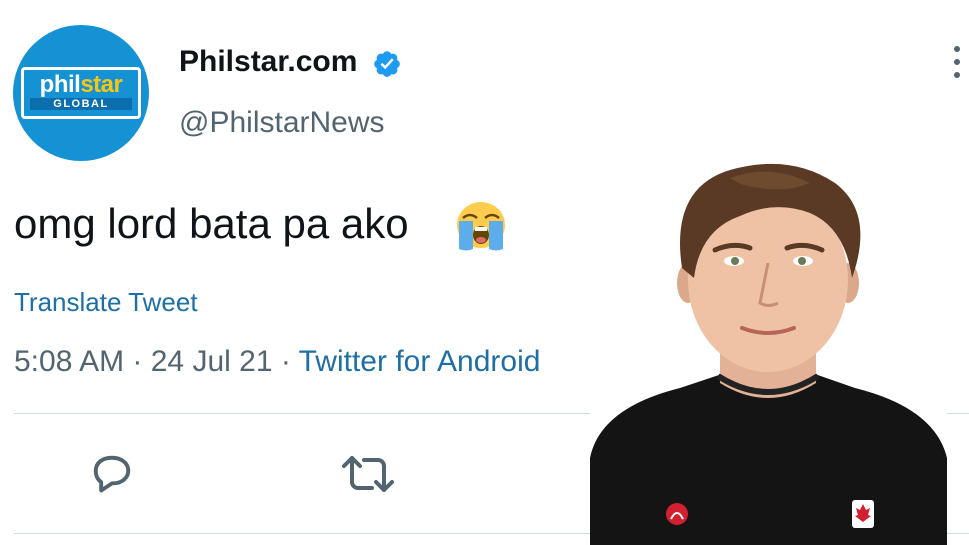 The height and width of the screenshot is (545, 969). I want to click on reply-bubble-icon, so click(112, 474).